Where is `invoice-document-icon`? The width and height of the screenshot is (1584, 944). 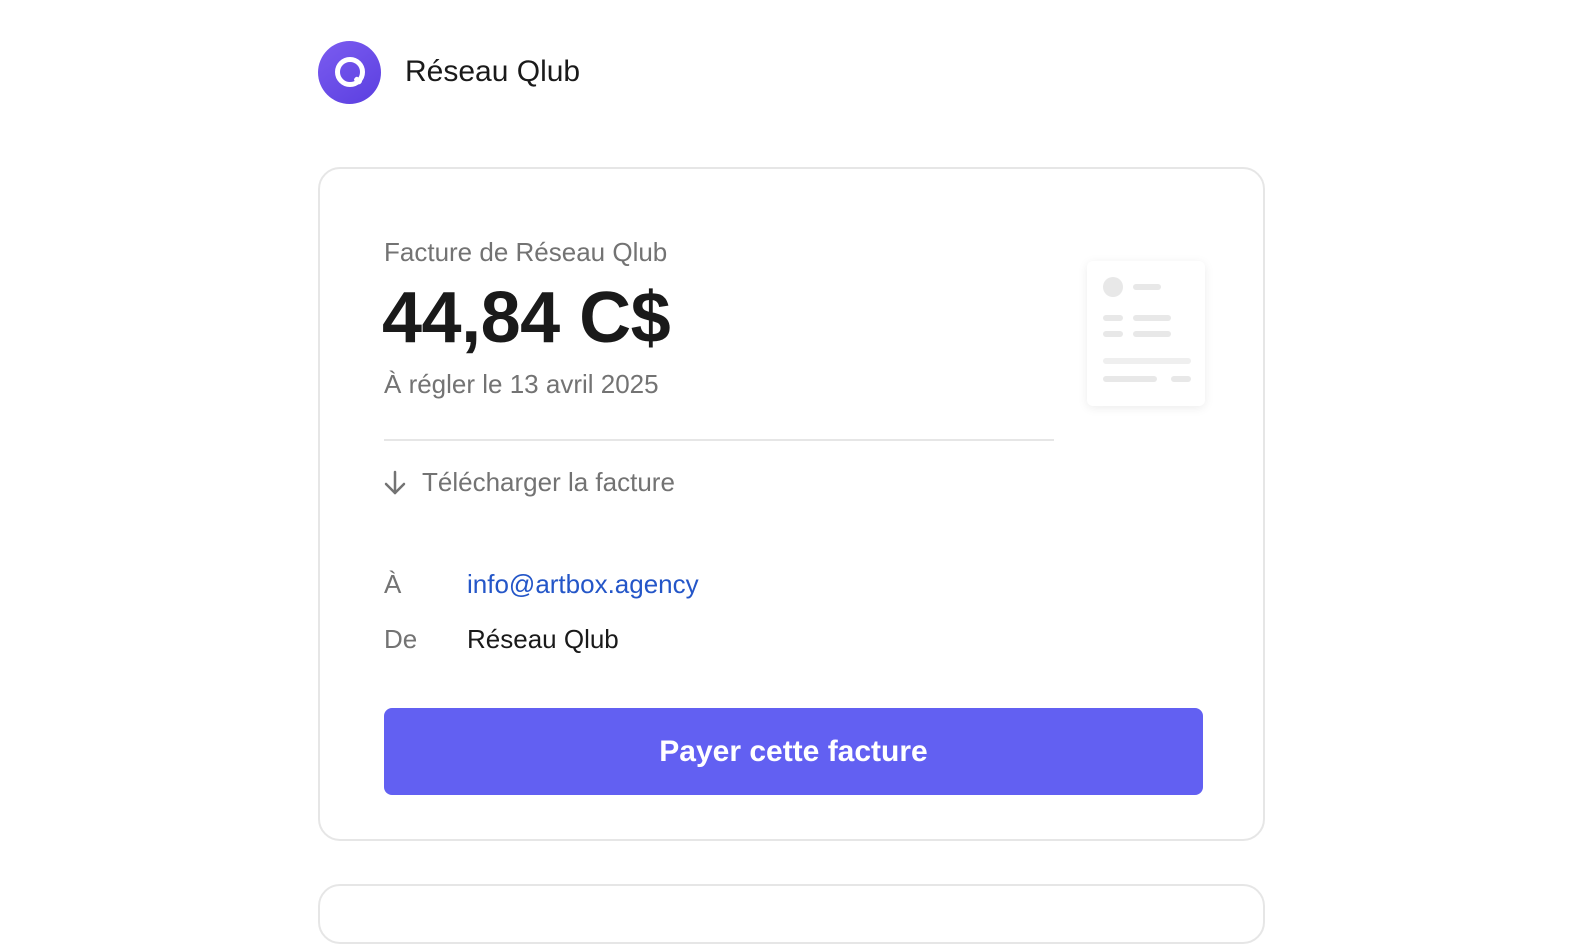
invoice-document-icon is located at coordinates (1146, 333).